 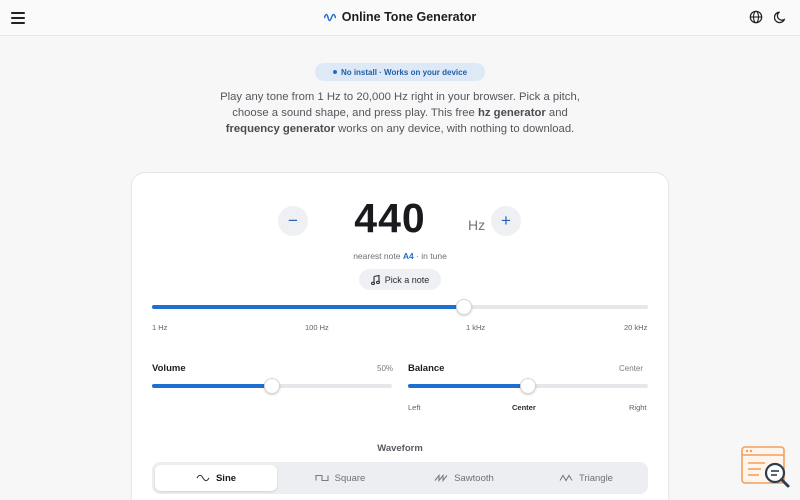 I want to click on status-badge-text: No install · Works on your device, so click(x=404, y=72).